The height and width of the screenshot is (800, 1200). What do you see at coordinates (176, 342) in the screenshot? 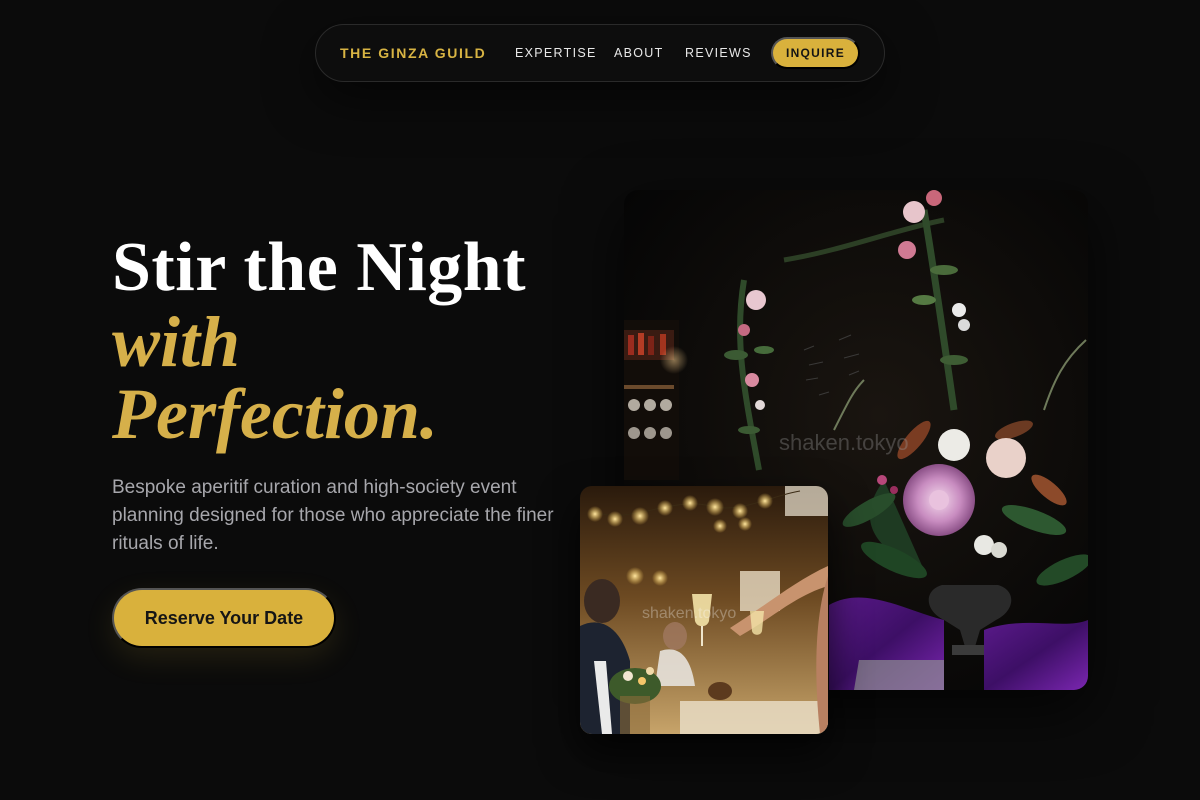
I see `headline-line-2: with` at bounding box center [176, 342].